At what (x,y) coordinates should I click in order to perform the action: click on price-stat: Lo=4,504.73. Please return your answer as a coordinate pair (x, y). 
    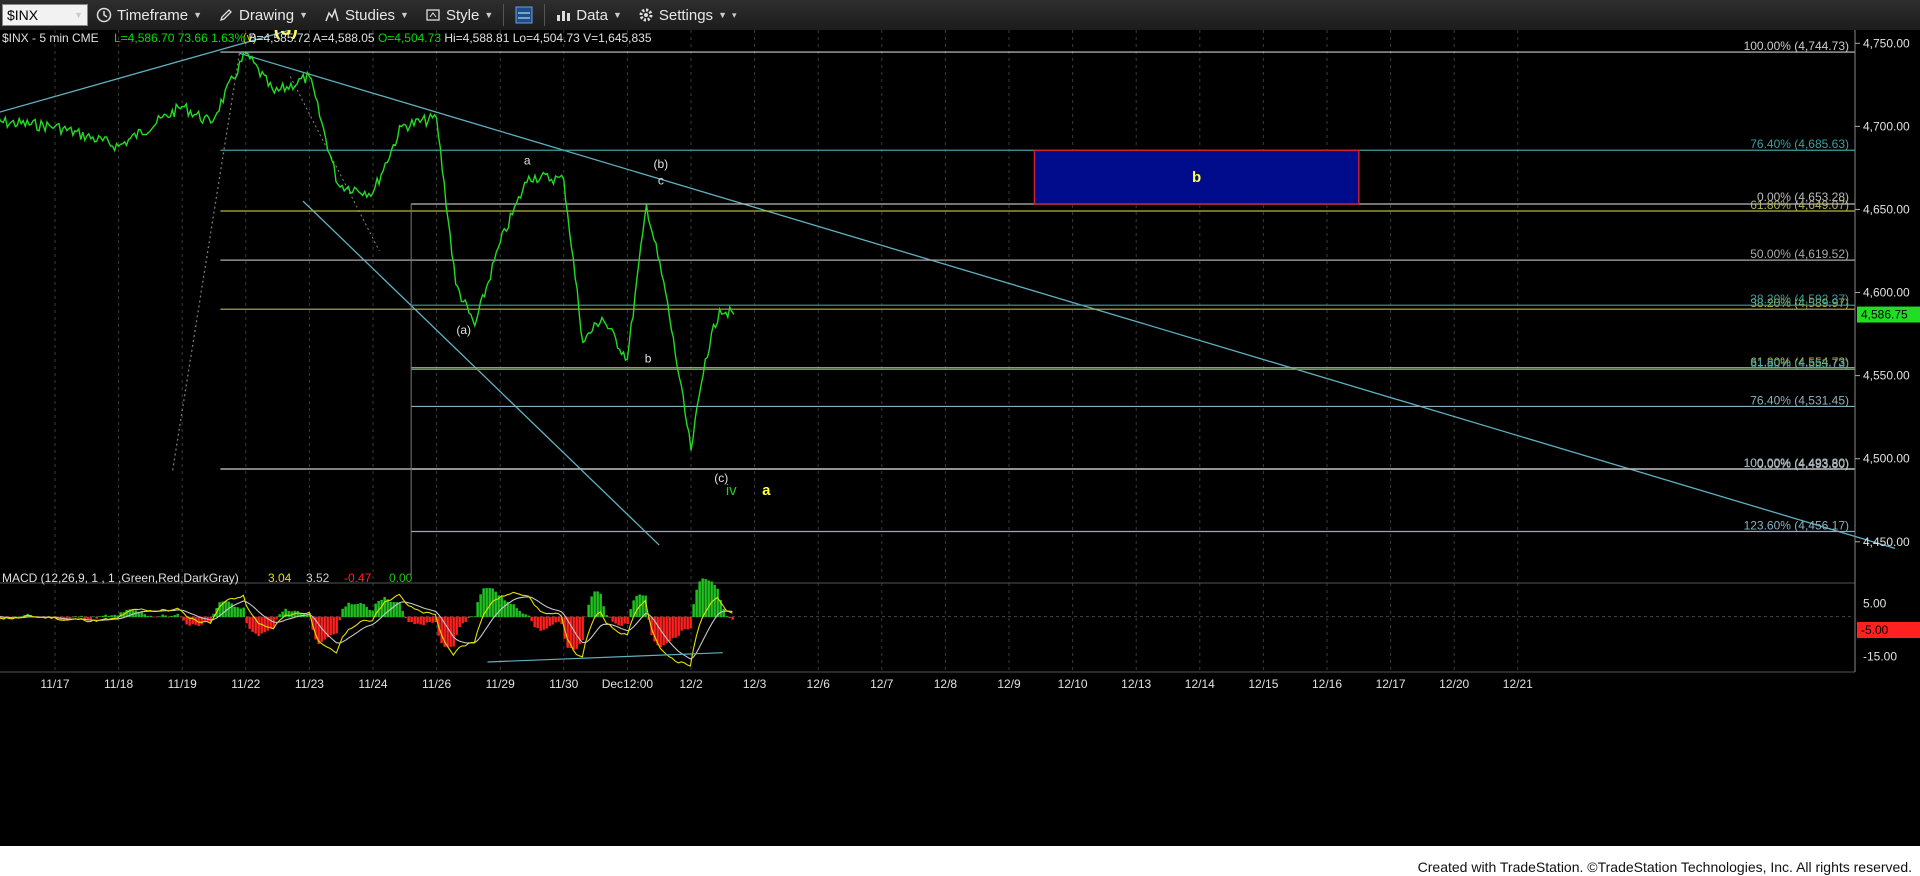
    Looking at the image, I should click on (548, 38).